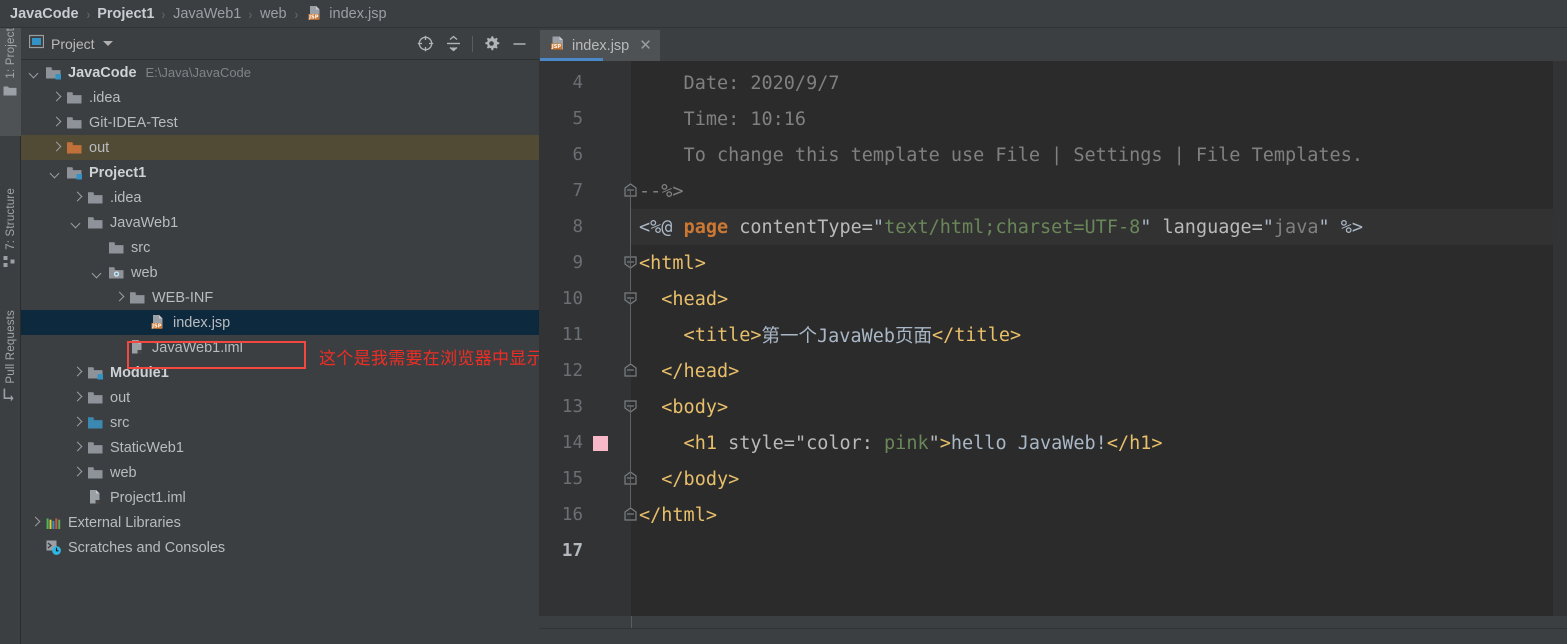  What do you see at coordinates (585, 479) in the screenshot?
I see `gutter-row: 15` at bounding box center [585, 479].